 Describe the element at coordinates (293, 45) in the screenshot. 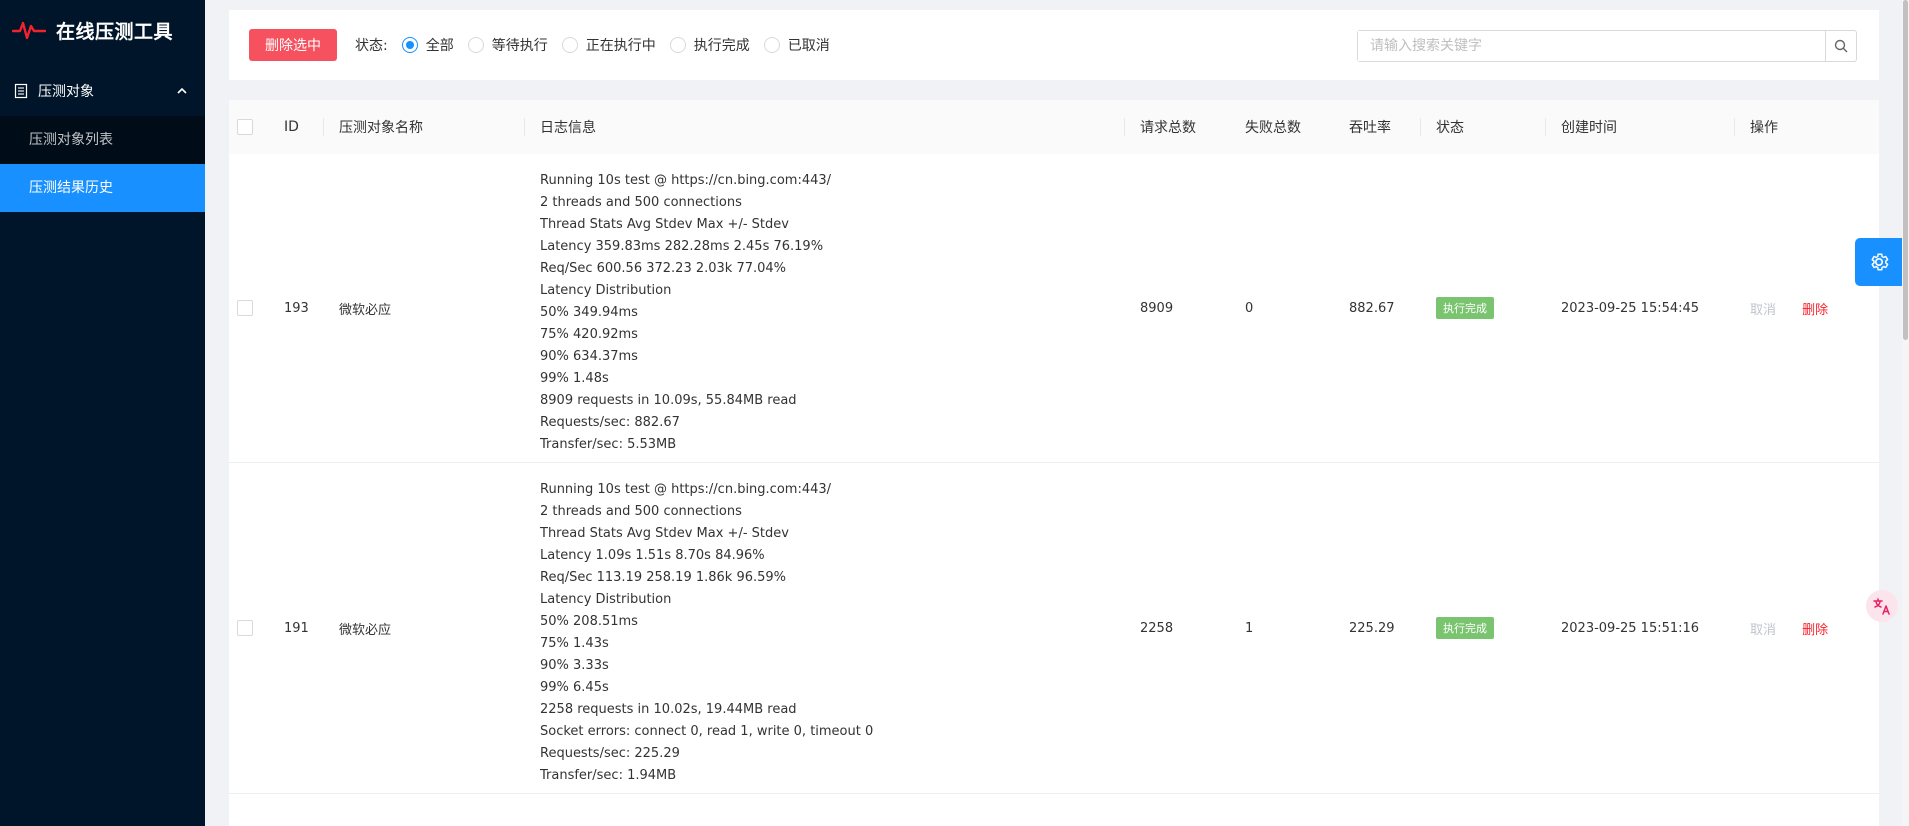

I see `delete-selected-button: 删除选中` at that location.